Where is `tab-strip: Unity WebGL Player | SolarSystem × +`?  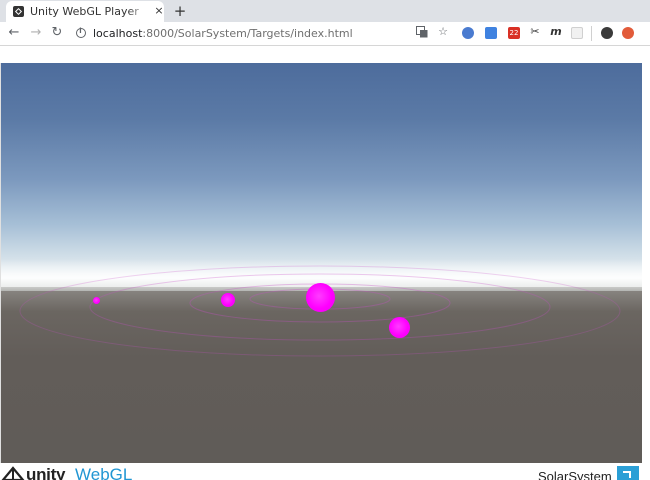
tab-strip: Unity WebGL Player | SolarSystem × + is located at coordinates (325, 11).